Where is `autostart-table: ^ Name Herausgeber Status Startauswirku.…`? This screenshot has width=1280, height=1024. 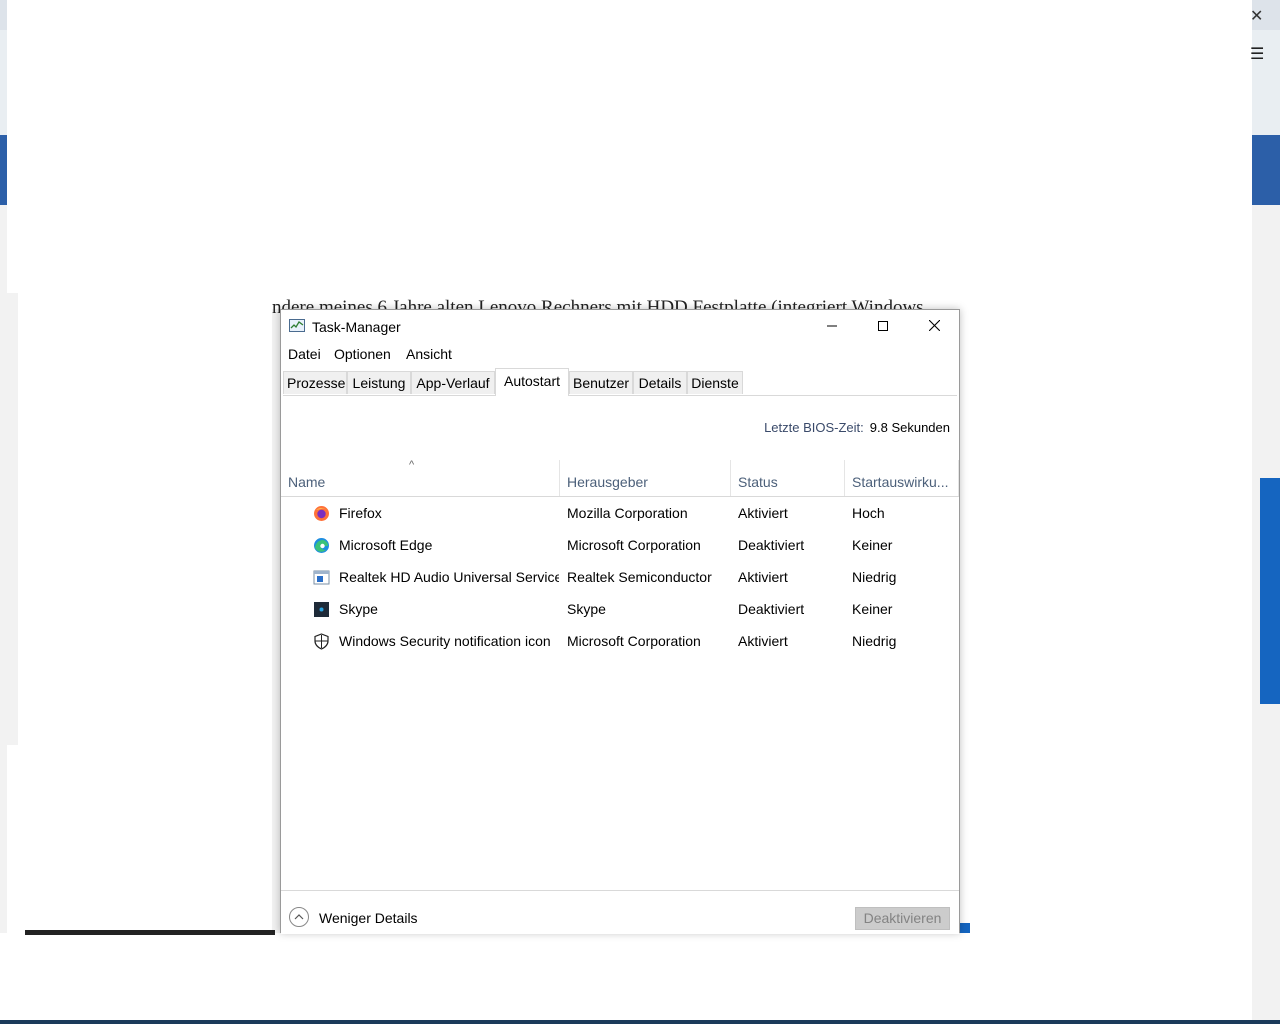
autostart-table: ^ Name Herausgeber Status Startauswirku.… is located at coordinates (620, 558).